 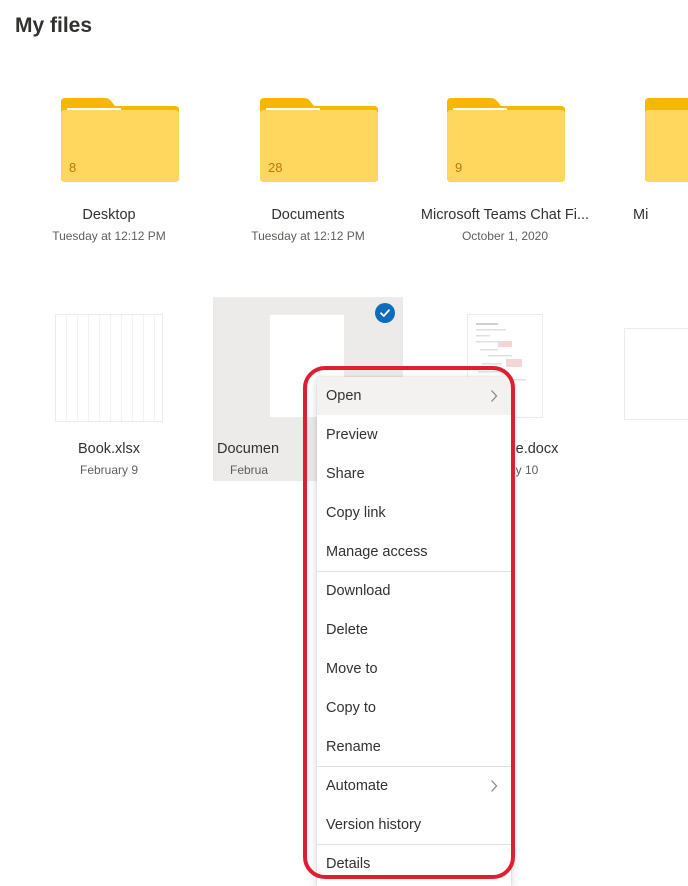 I want to click on menu-item-rename: Rename, so click(x=414, y=747).